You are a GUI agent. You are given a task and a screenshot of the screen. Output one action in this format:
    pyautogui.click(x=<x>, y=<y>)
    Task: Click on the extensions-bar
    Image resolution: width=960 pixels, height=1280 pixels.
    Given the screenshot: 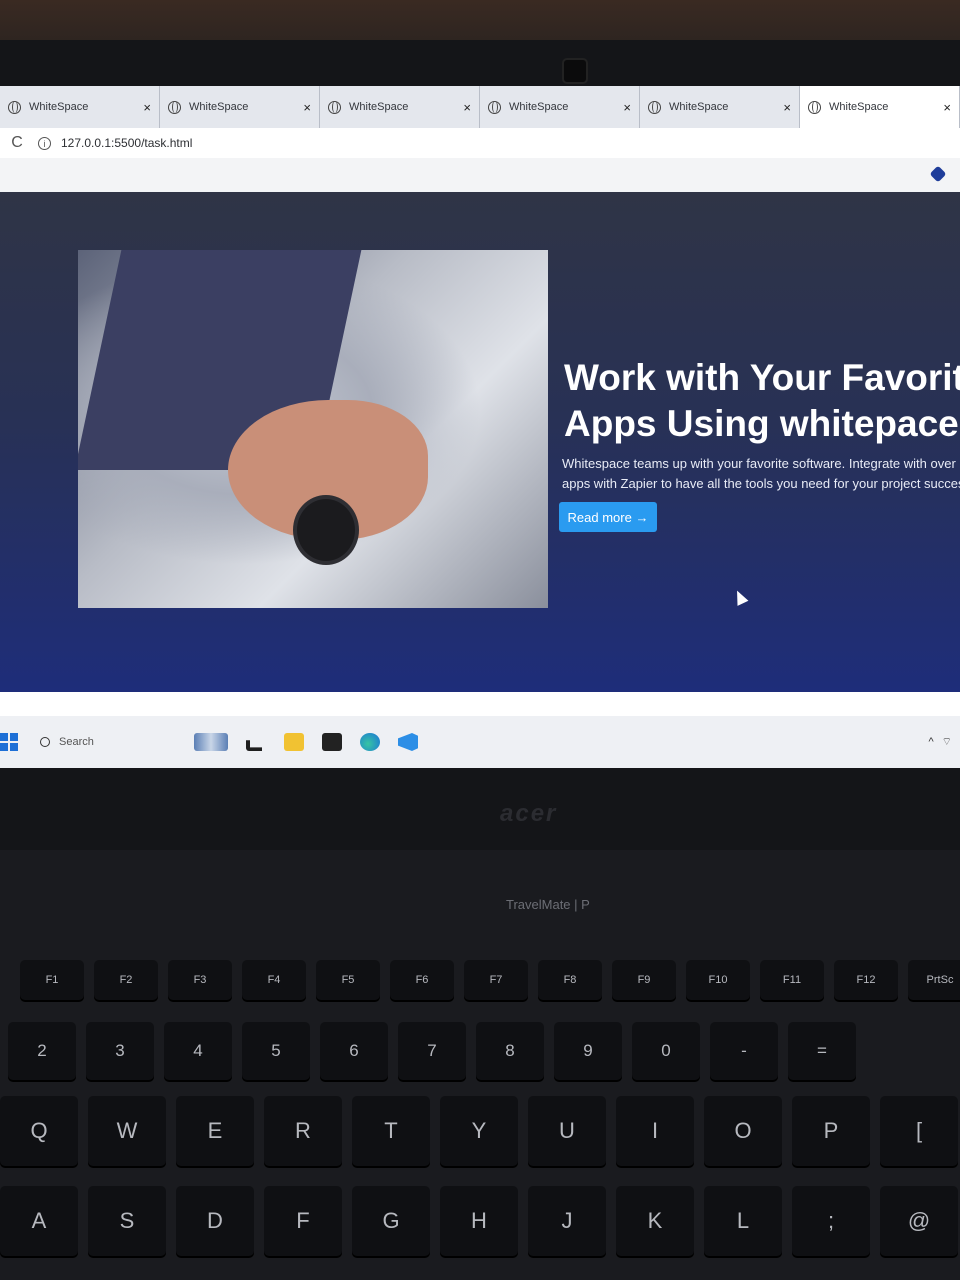 What is the action you would take?
    pyautogui.click(x=480, y=175)
    